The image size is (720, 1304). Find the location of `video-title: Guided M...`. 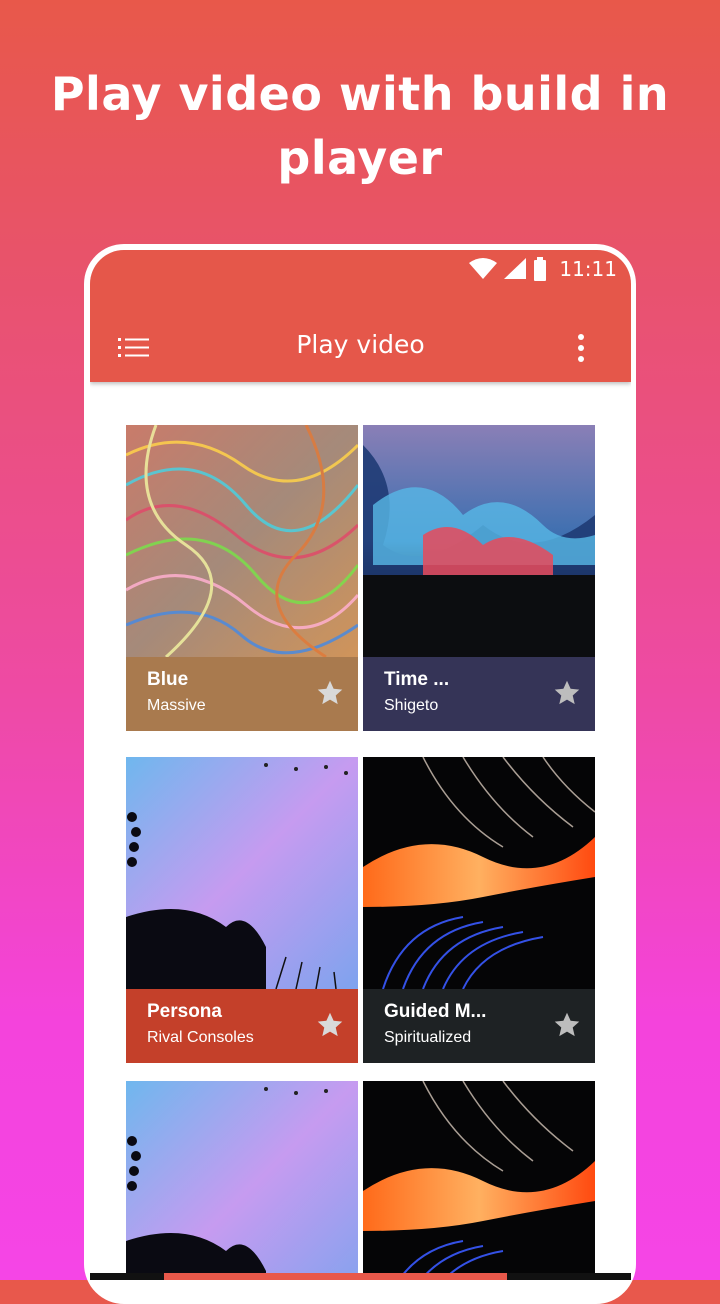

video-title: Guided M... is located at coordinates (435, 1011).